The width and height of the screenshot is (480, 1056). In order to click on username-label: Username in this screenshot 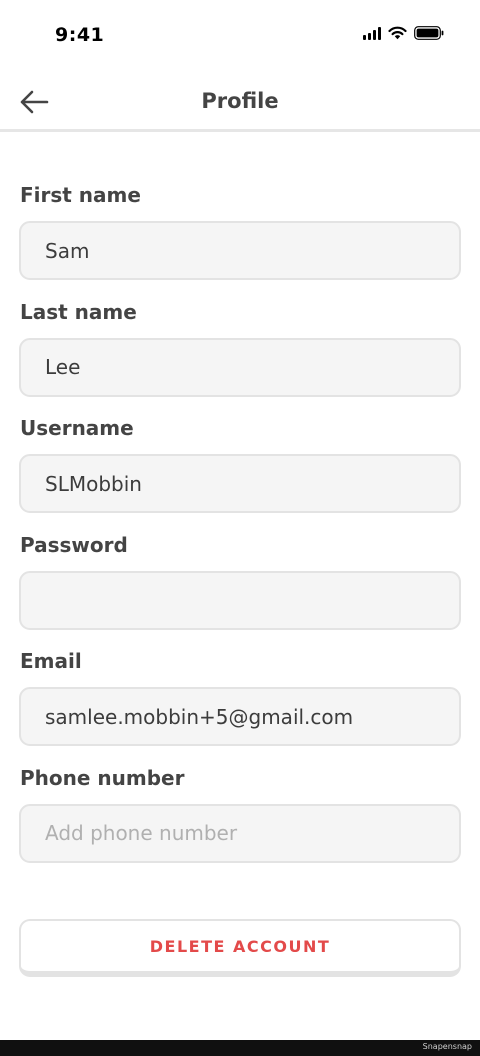, I will do `click(77, 428)`.